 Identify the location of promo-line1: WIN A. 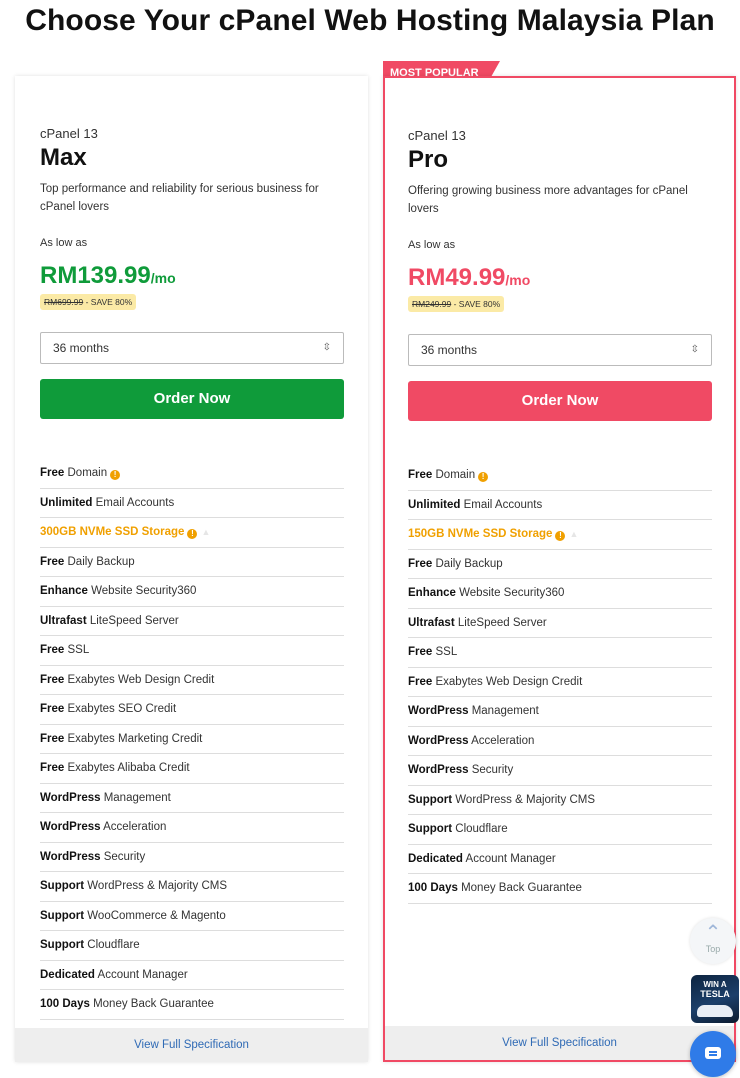
(715, 984).